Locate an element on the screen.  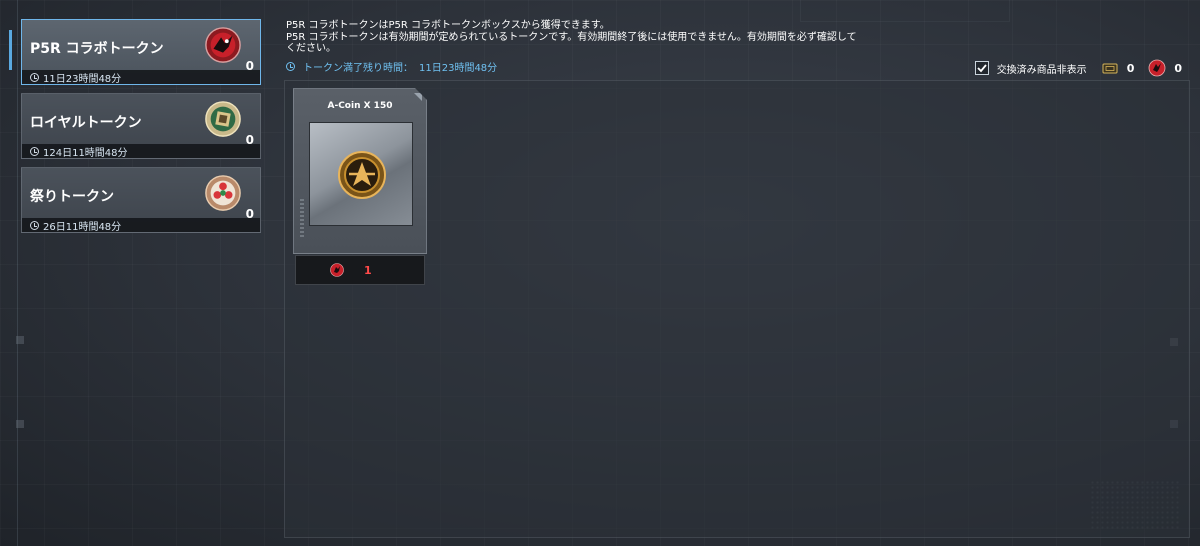
item-card-body: A-Coin X 150 is located at coordinates (360, 171).